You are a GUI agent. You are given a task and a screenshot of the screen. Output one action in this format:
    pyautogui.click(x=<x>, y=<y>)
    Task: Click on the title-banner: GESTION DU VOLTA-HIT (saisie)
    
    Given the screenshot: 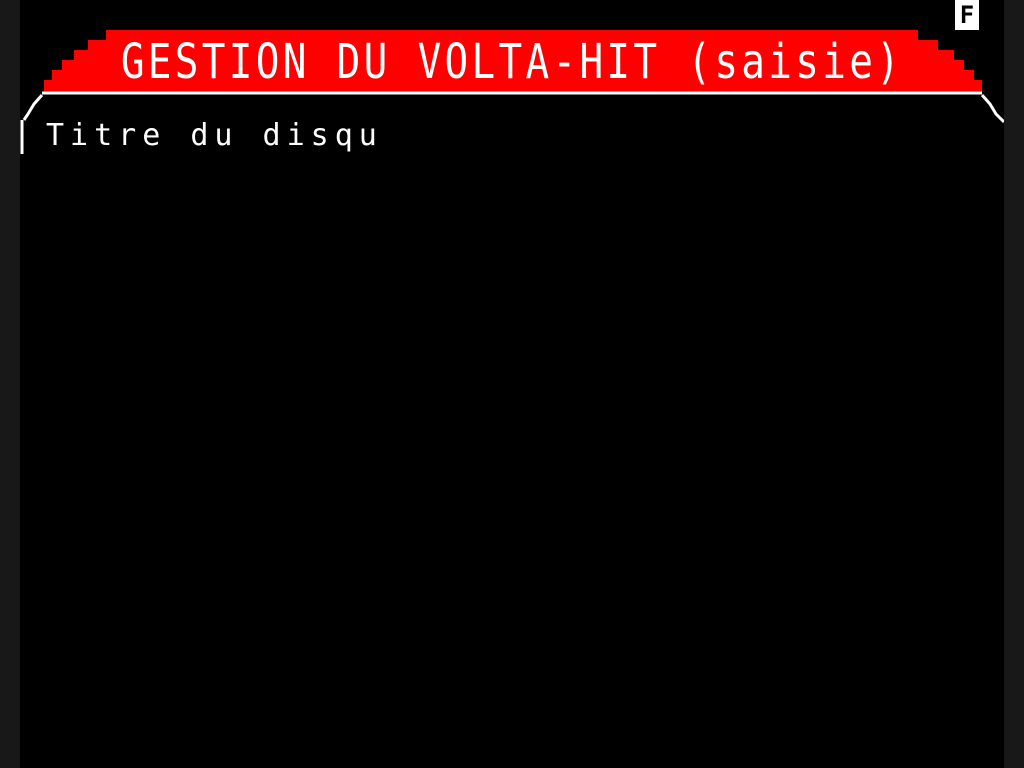 What is the action you would take?
    pyautogui.click(x=512, y=61)
    